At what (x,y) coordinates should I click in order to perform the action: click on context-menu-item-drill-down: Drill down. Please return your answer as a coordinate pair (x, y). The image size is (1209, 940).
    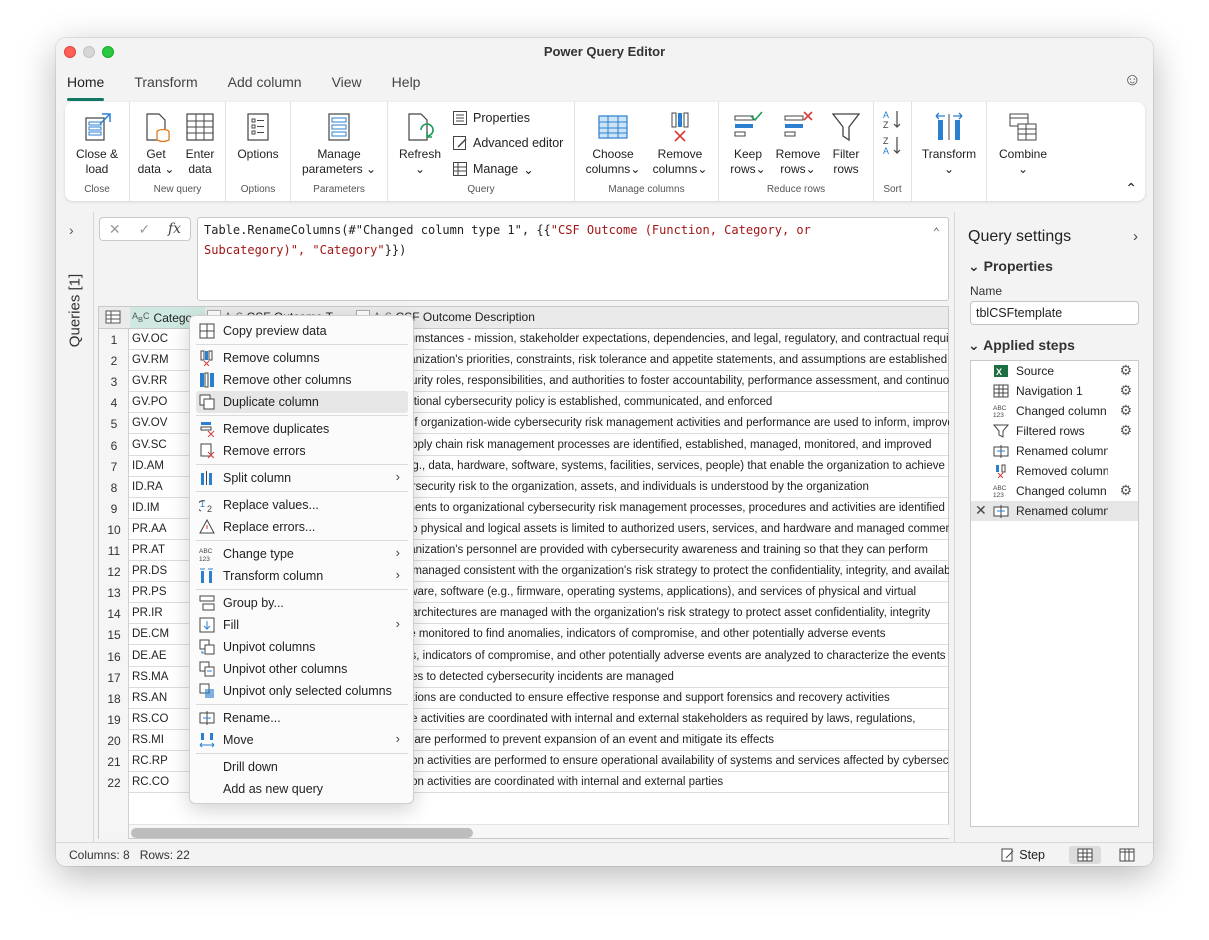
    Looking at the image, I should click on (302, 767).